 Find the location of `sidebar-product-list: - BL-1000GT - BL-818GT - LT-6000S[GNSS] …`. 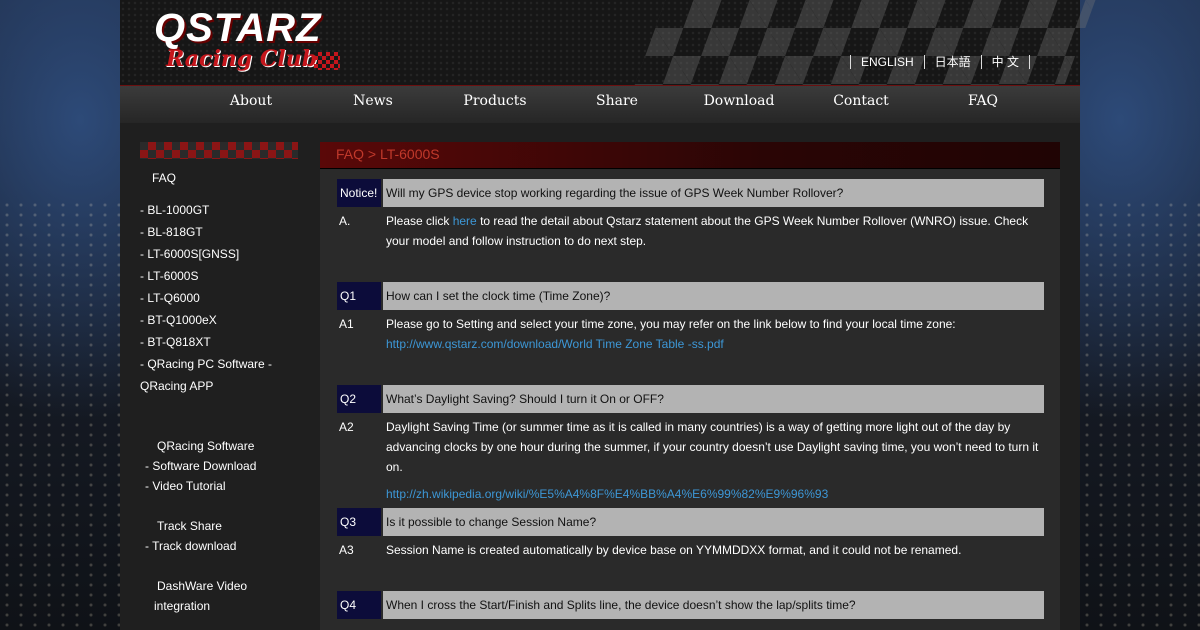

sidebar-product-list: - BL-1000GT - BL-818GT - LT-6000S[GNSS] … is located at coordinates (220, 298).